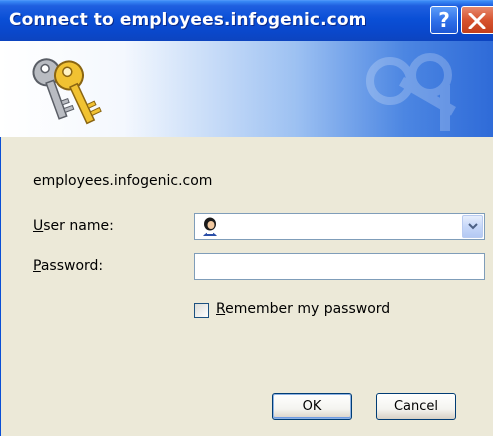 The height and width of the screenshot is (436, 493). I want to click on chevron-down-icon, so click(473, 226).